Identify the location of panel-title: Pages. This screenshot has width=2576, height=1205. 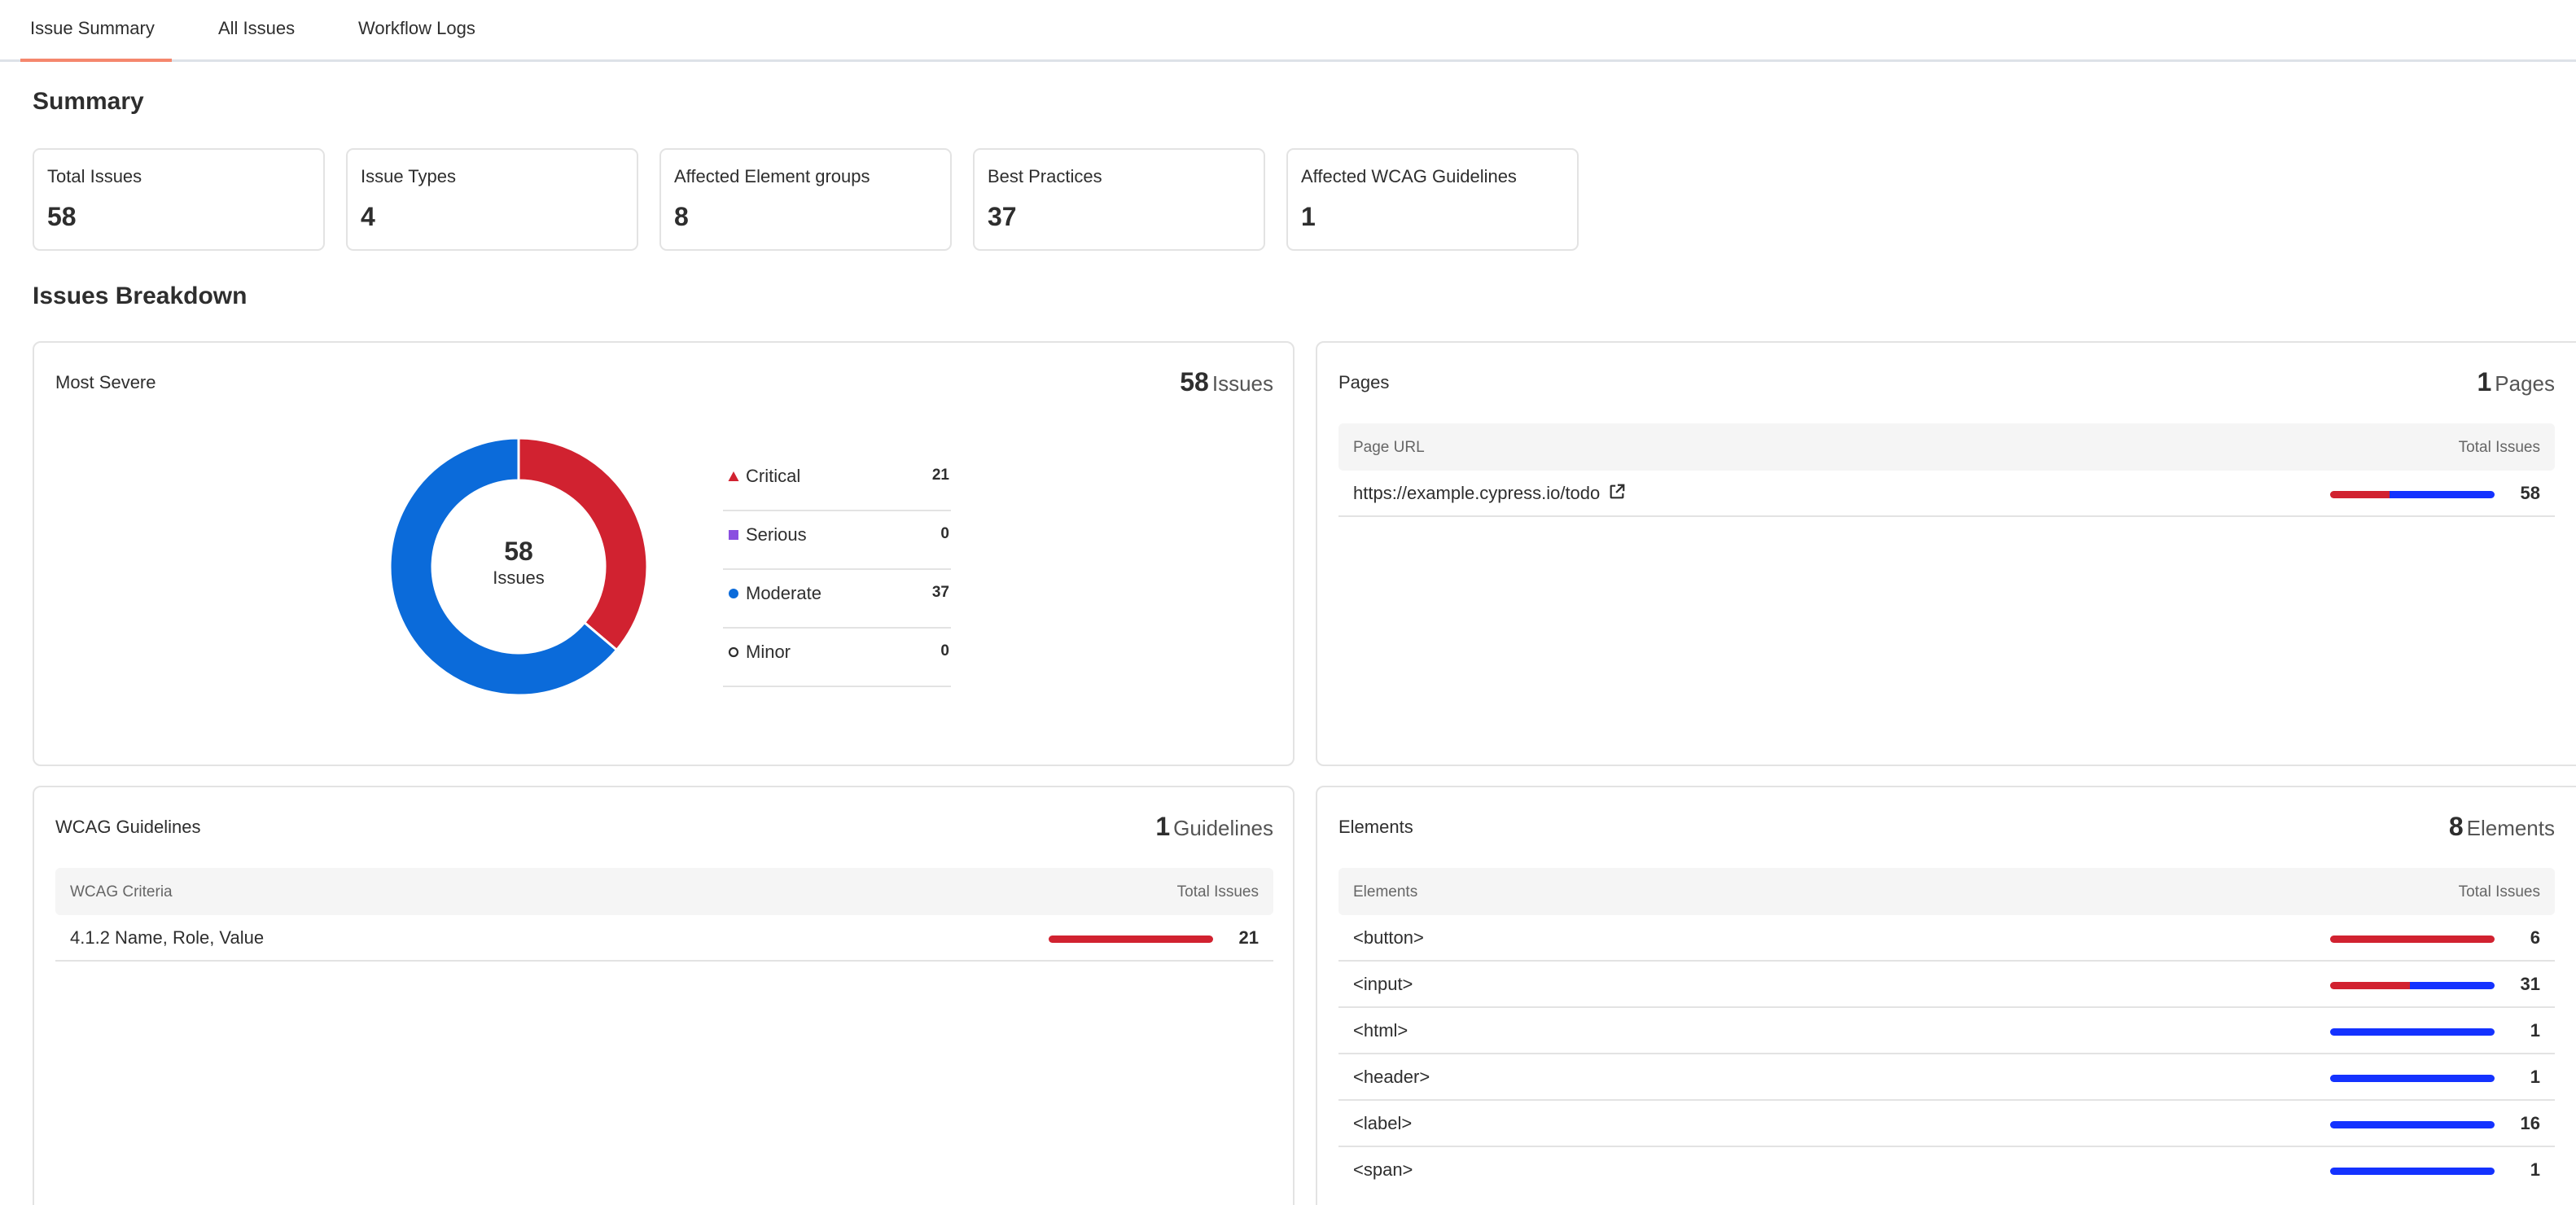
(1364, 382).